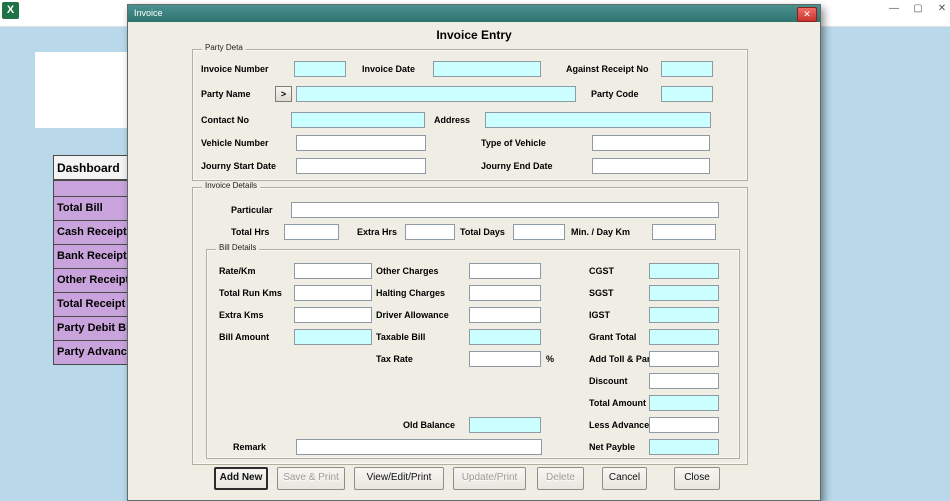 The width and height of the screenshot is (950, 501). What do you see at coordinates (489, 478) in the screenshot?
I see `update-print-button: Update/Print` at bounding box center [489, 478].